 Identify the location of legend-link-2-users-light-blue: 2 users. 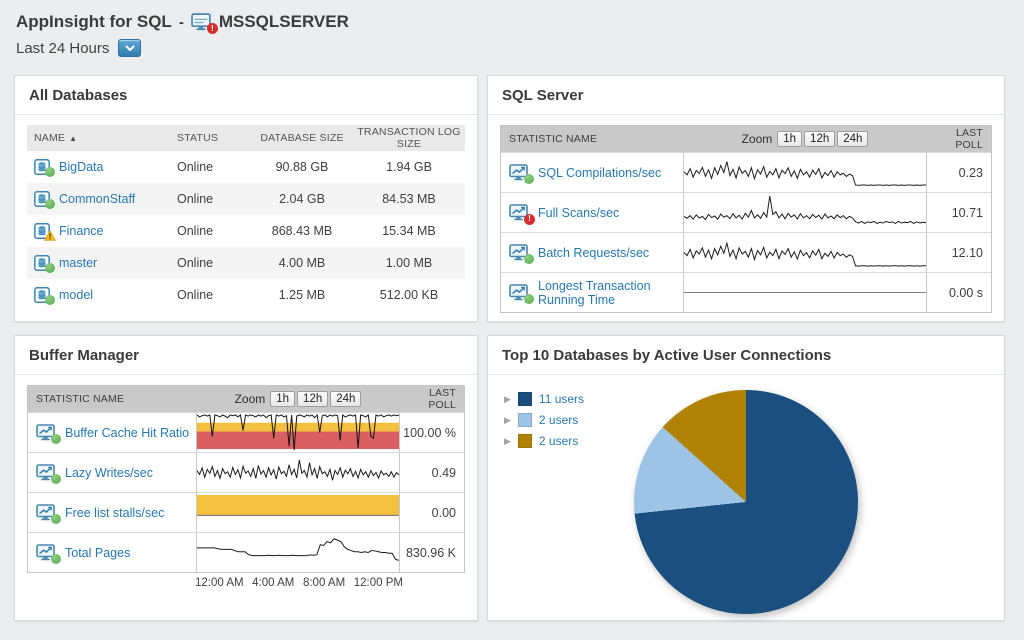
(558, 420).